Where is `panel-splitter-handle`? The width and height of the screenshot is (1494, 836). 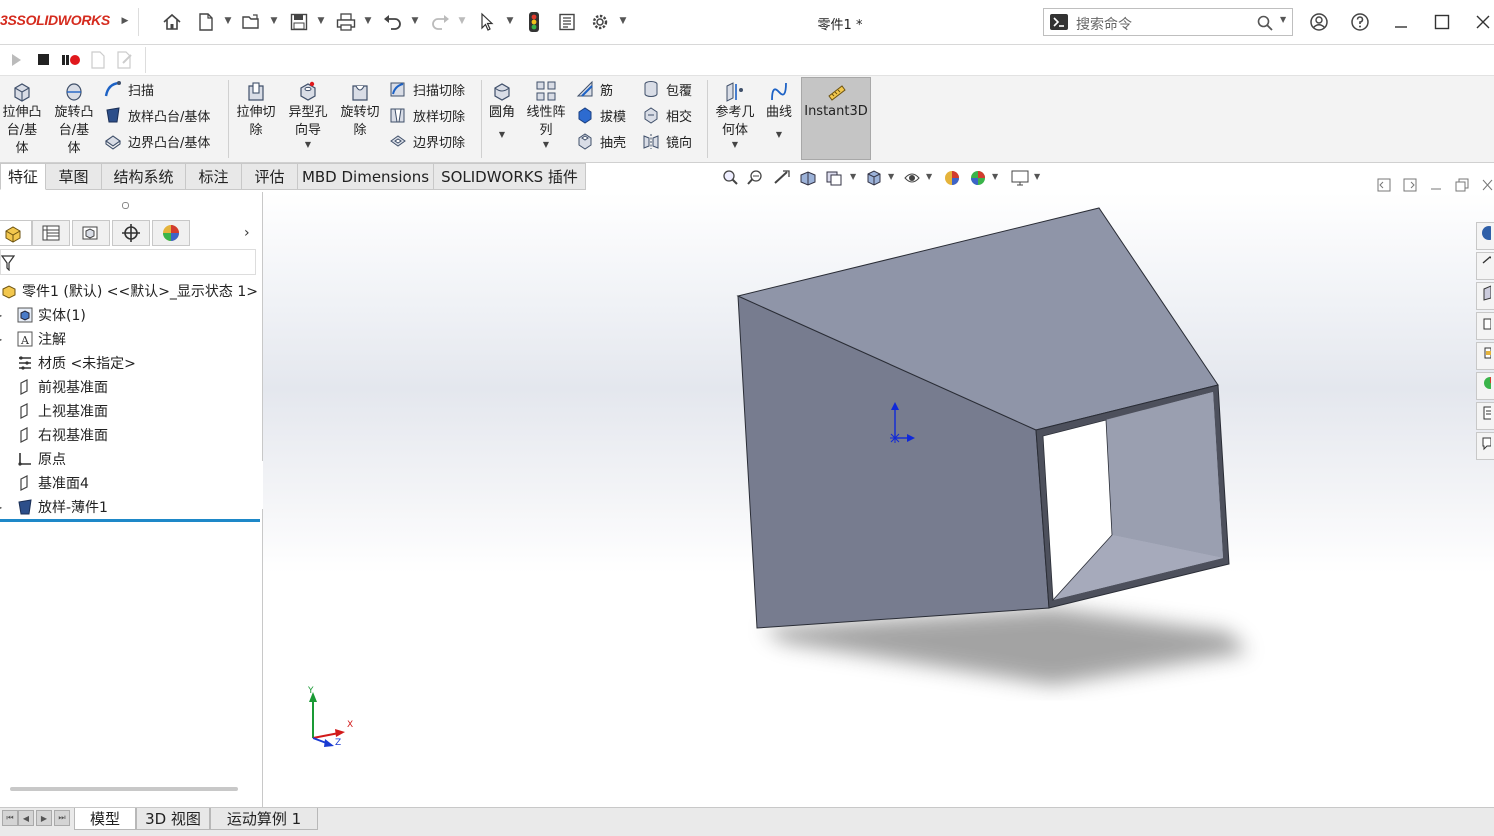
panel-splitter-handle is located at coordinates (125, 205).